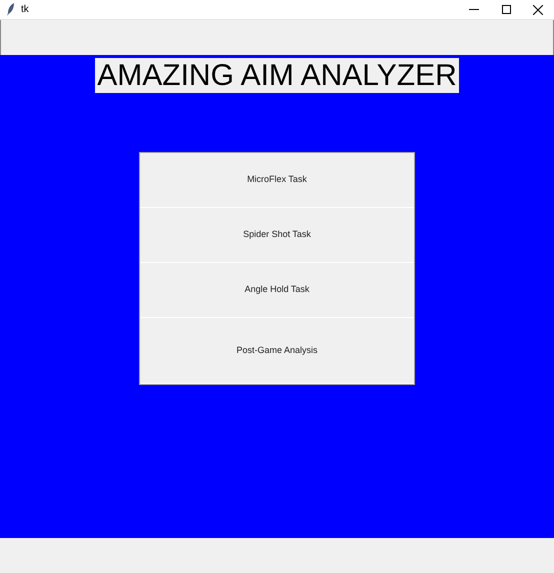 This screenshot has height=573, width=554. What do you see at coordinates (277, 75) in the screenshot?
I see `app-heading: AMAZING AIM ANALYZER` at bounding box center [277, 75].